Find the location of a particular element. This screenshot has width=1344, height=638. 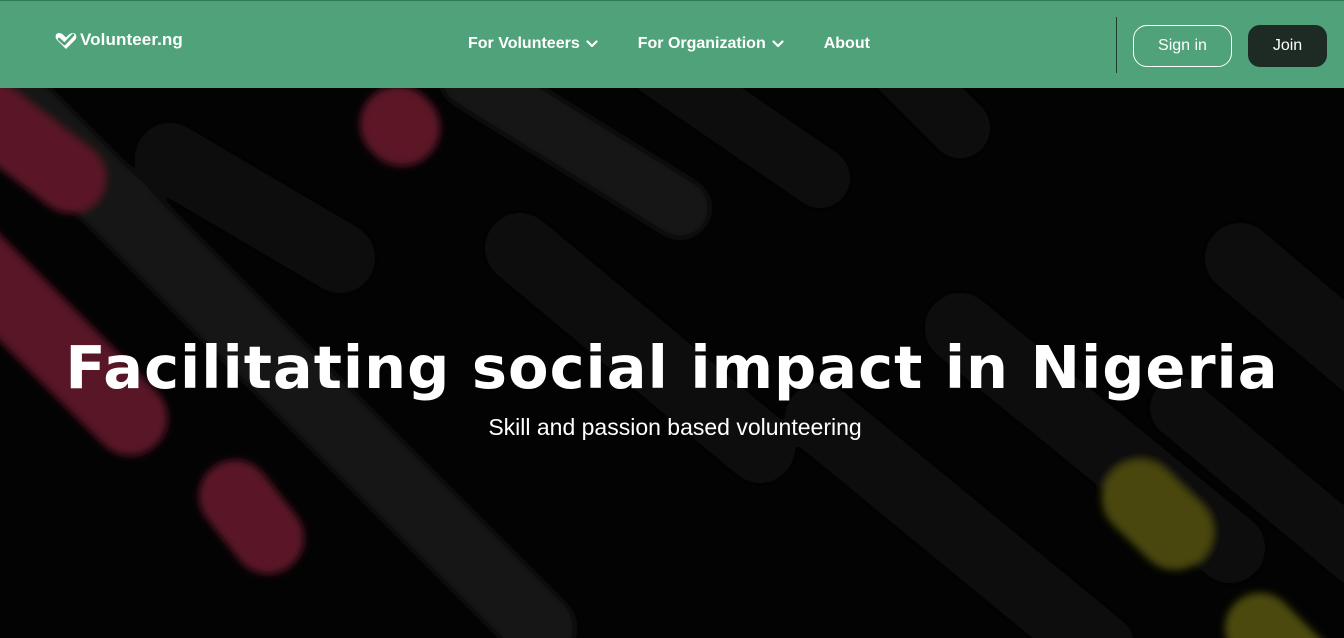

nav-about-label: About is located at coordinates (846, 43).